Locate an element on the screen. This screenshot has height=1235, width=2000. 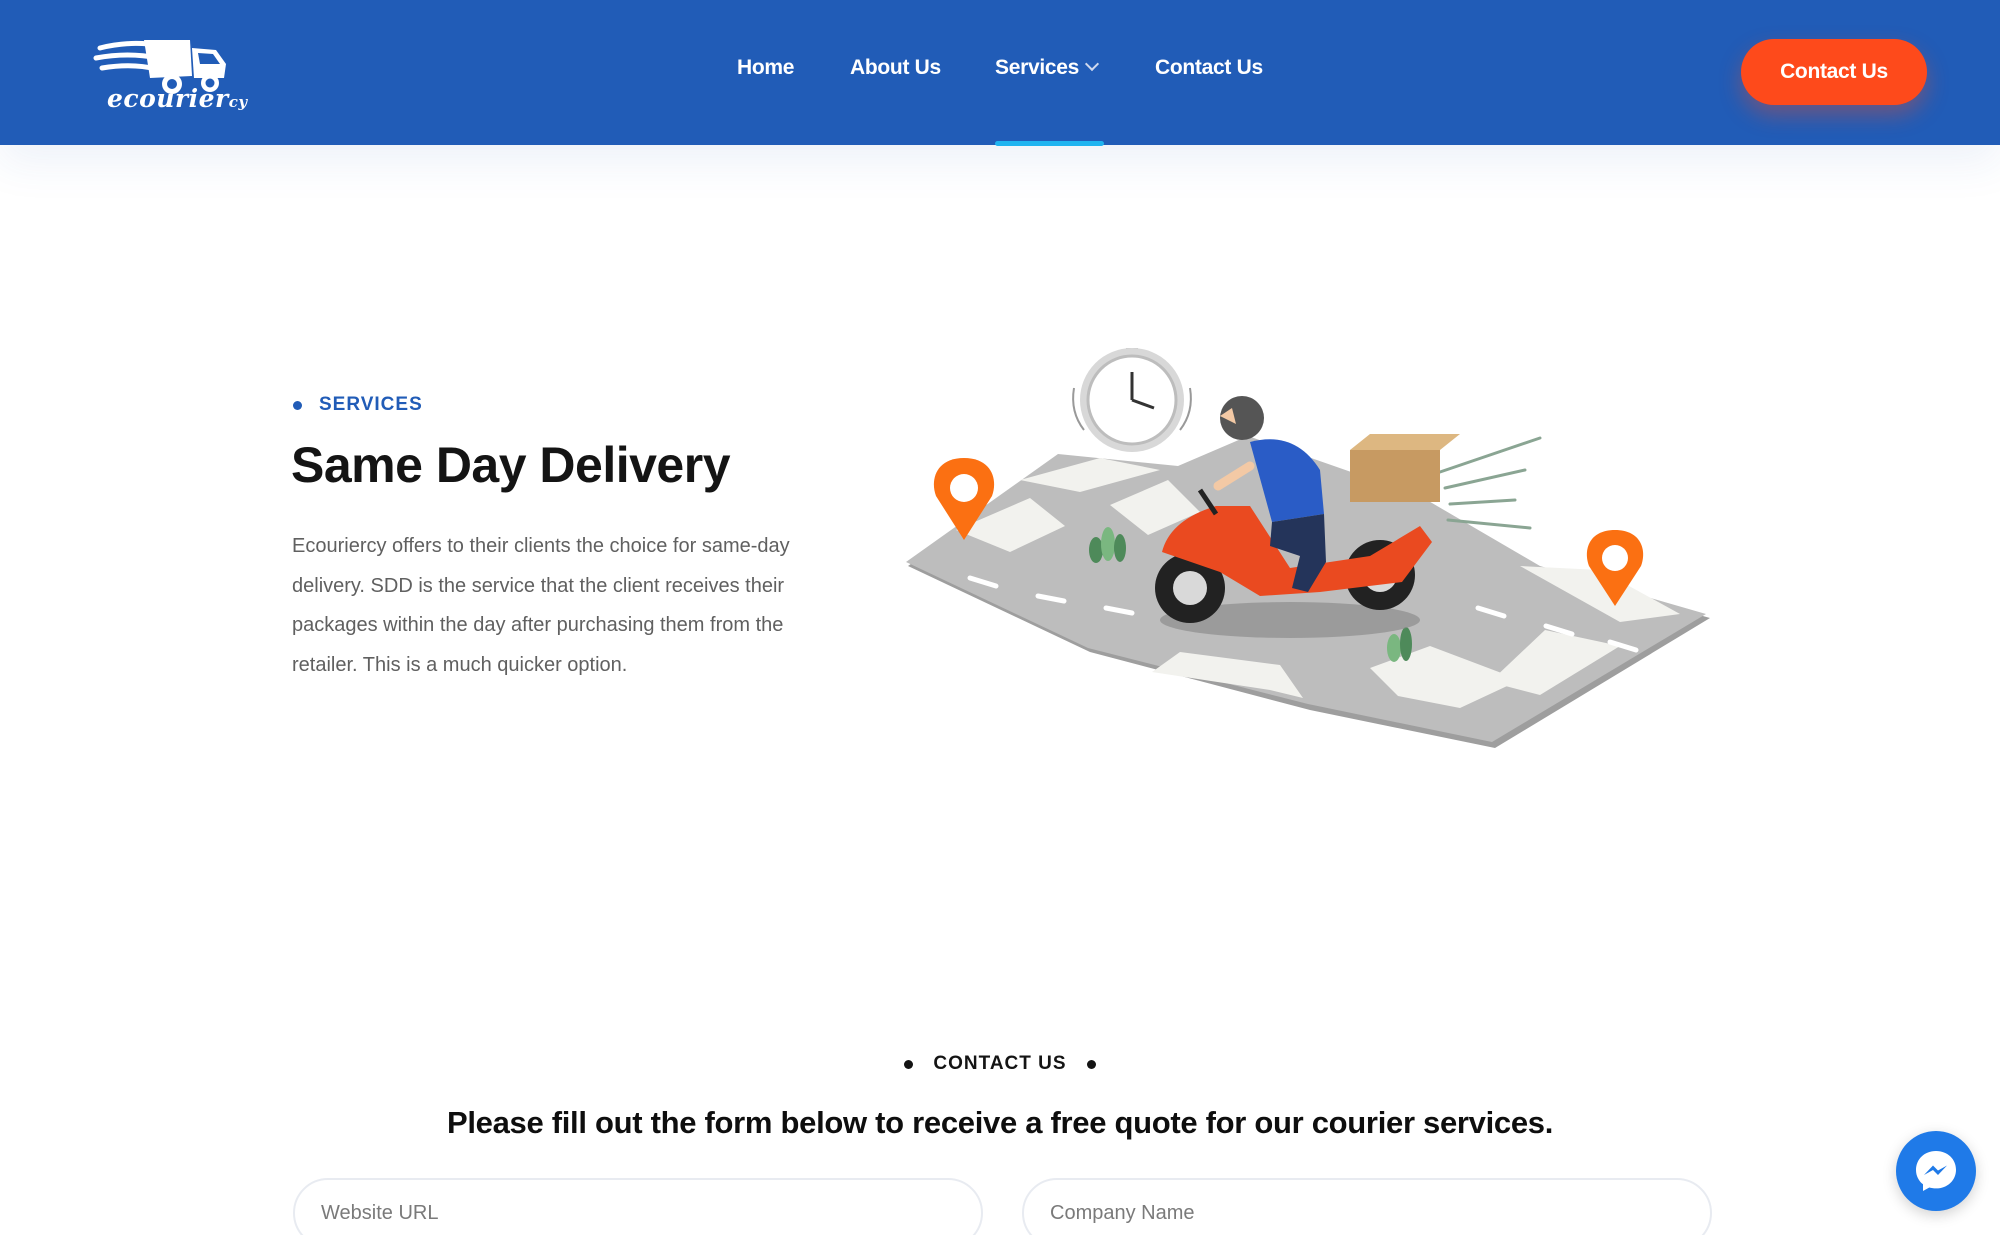
contact-eyebrow-label: CONTACT US is located at coordinates (1000, 1063).